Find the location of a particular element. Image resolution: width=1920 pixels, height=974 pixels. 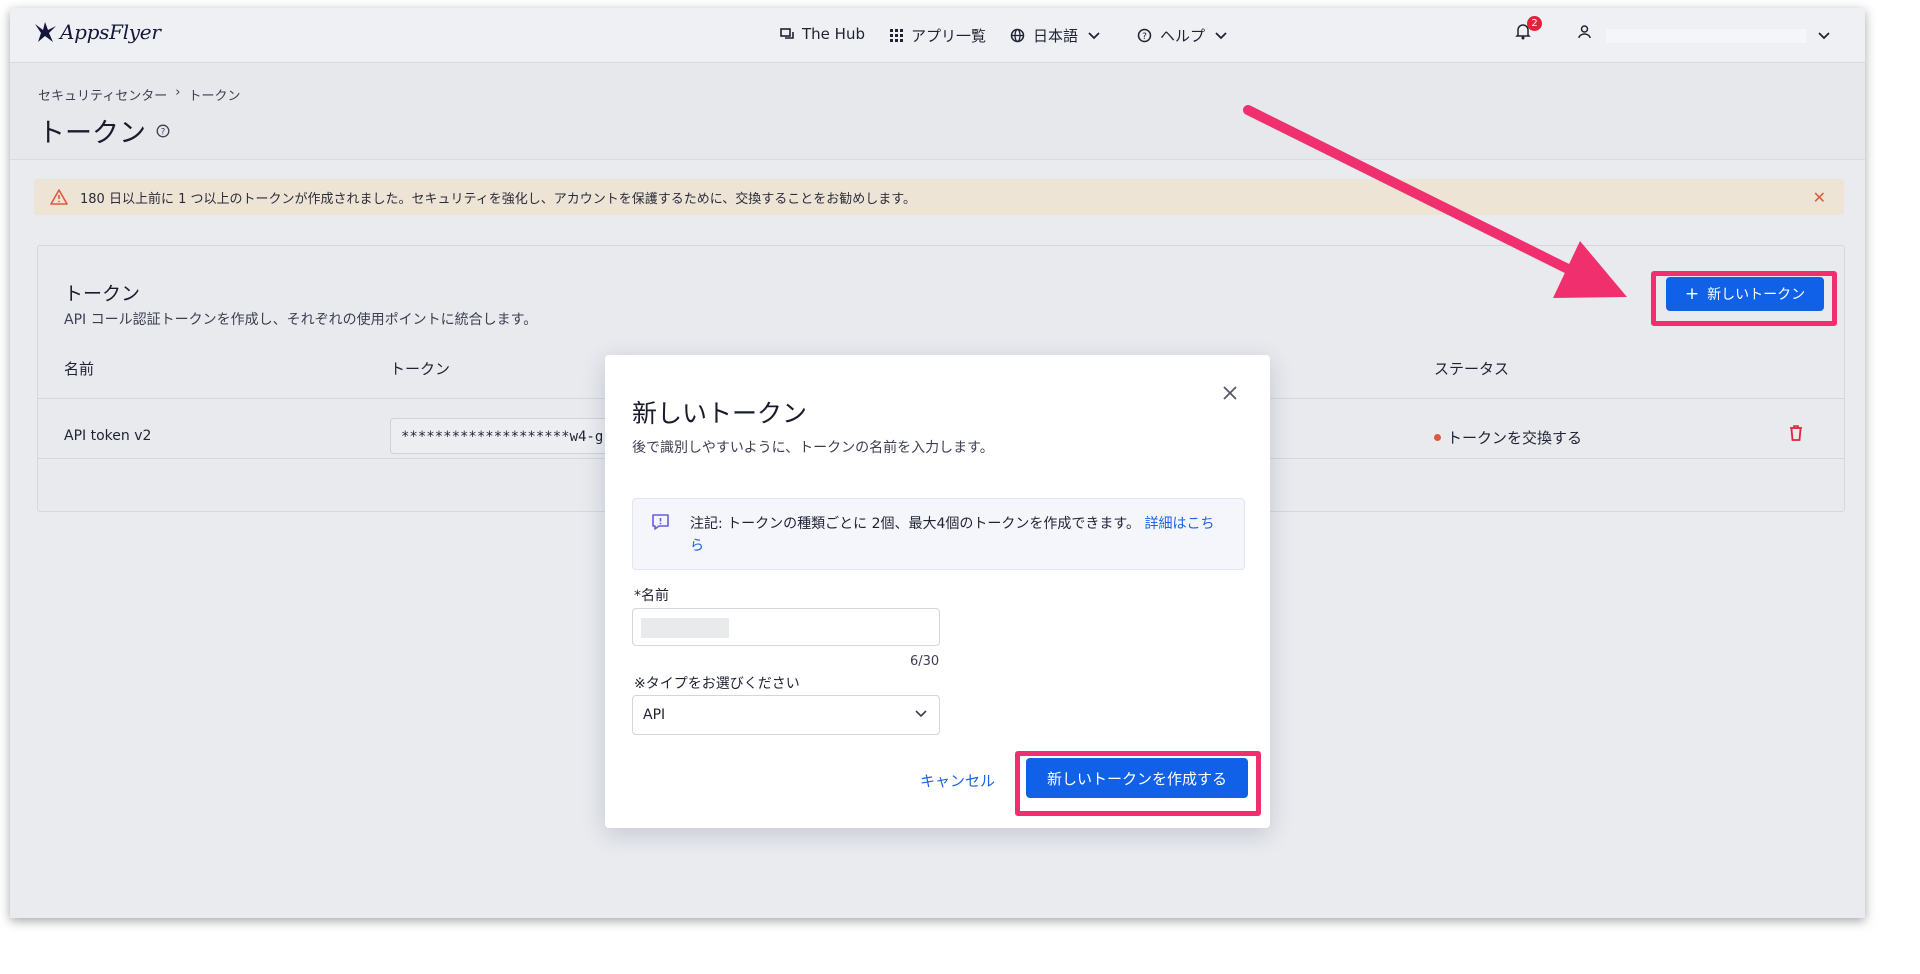

top-nav: AppsFlyer The Hub アプリ一覧 日本語 ? ヘルプ 2 is located at coordinates (937, 35).